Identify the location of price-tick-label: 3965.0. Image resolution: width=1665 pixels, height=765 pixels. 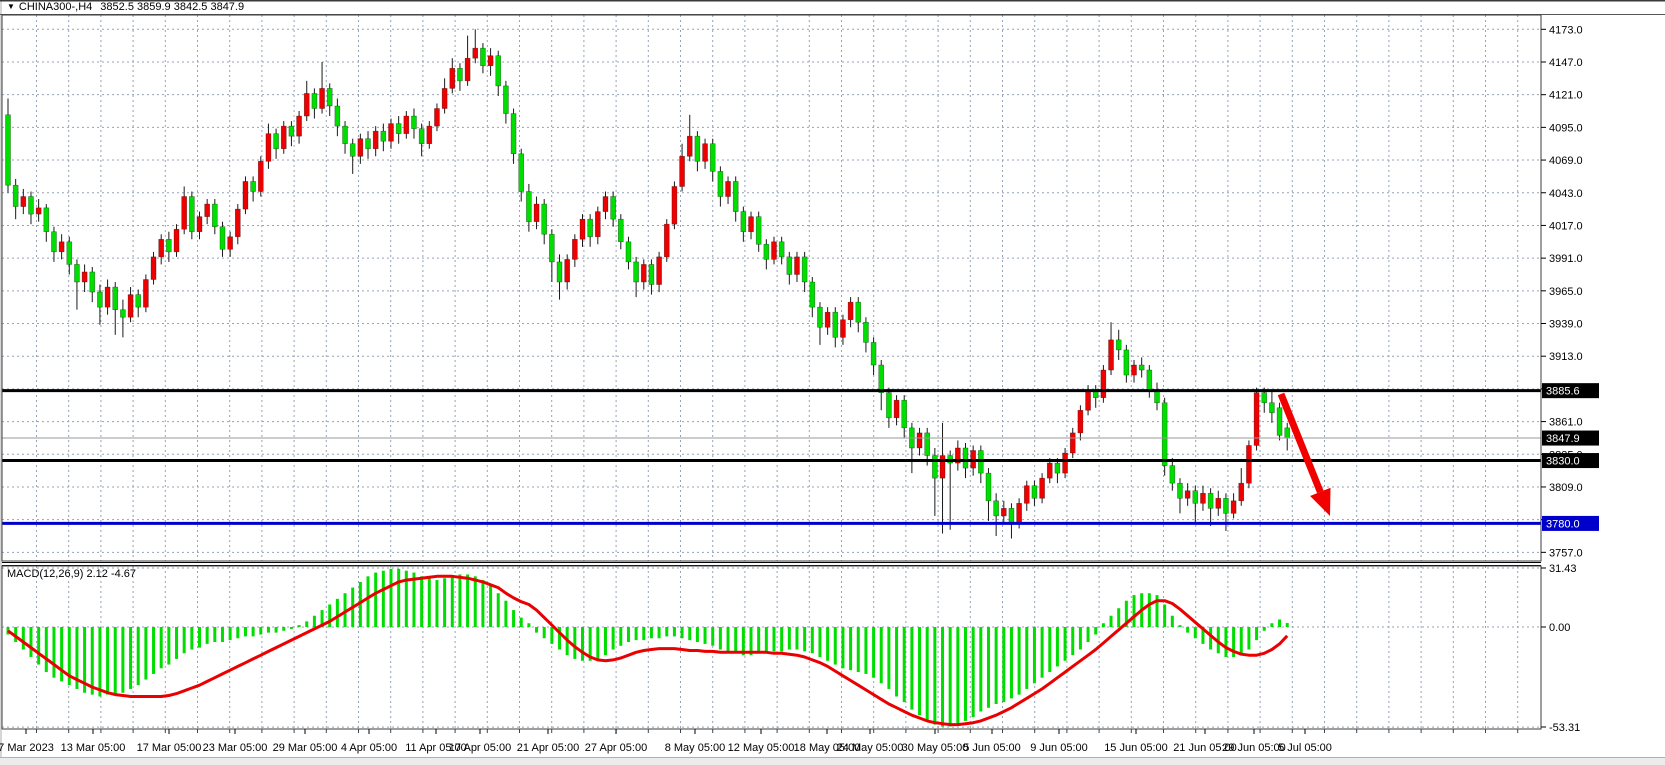
(1566, 292).